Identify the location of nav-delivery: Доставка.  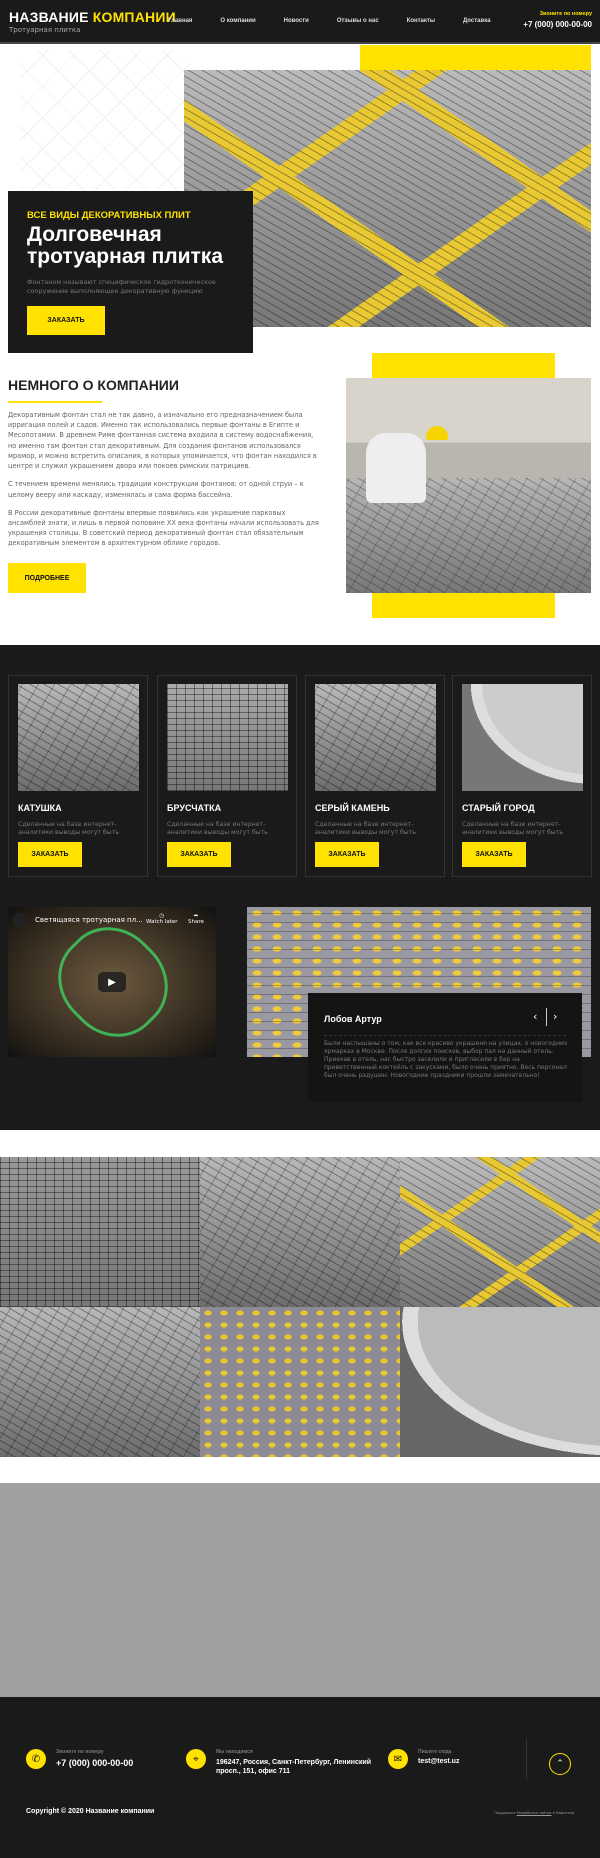
(477, 21).